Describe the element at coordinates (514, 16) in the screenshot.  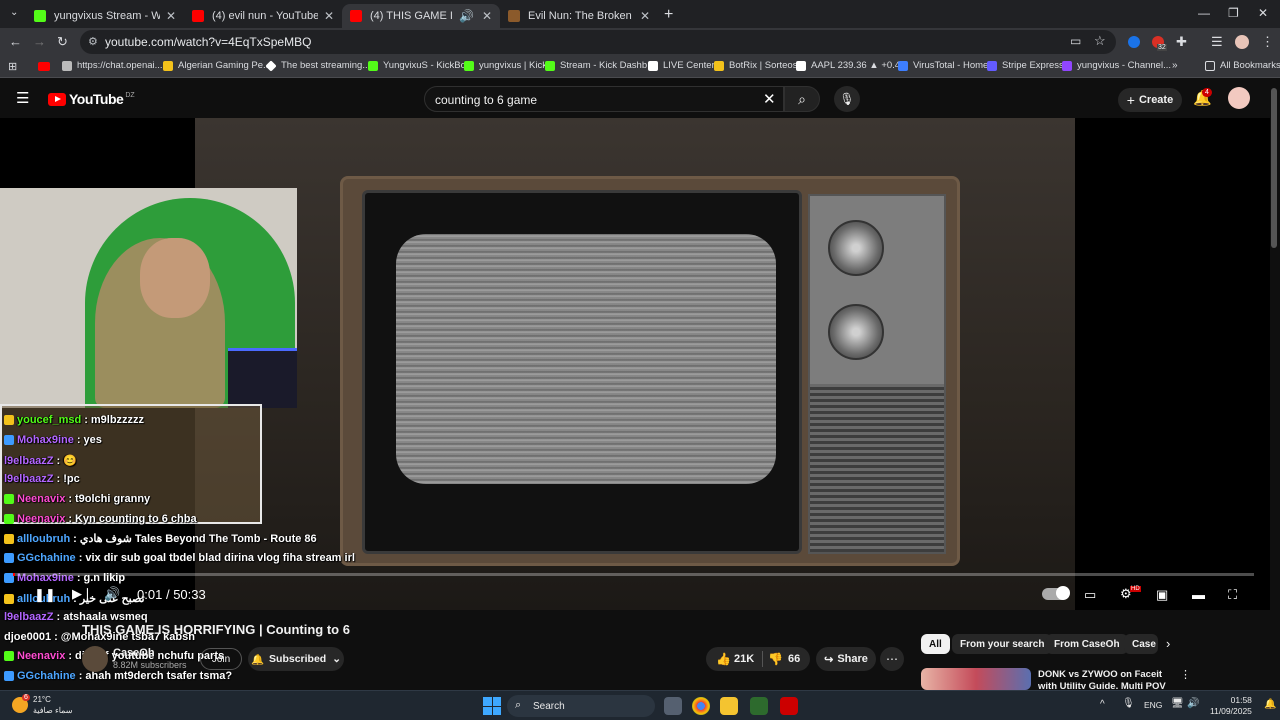
I see `game-icon` at that location.